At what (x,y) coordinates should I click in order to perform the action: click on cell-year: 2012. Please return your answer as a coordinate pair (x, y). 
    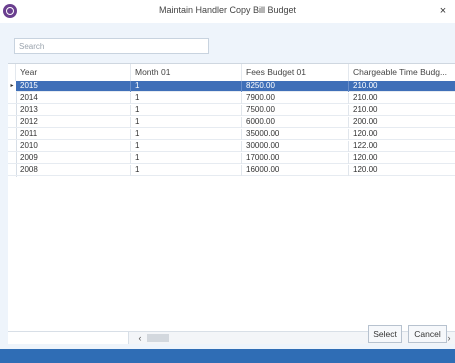
    Looking at the image, I should click on (73, 122).